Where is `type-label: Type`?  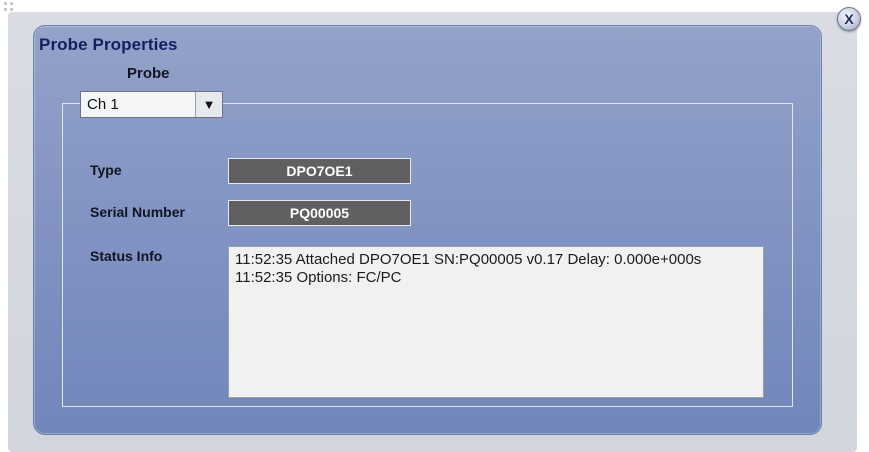 type-label: Type is located at coordinates (106, 170).